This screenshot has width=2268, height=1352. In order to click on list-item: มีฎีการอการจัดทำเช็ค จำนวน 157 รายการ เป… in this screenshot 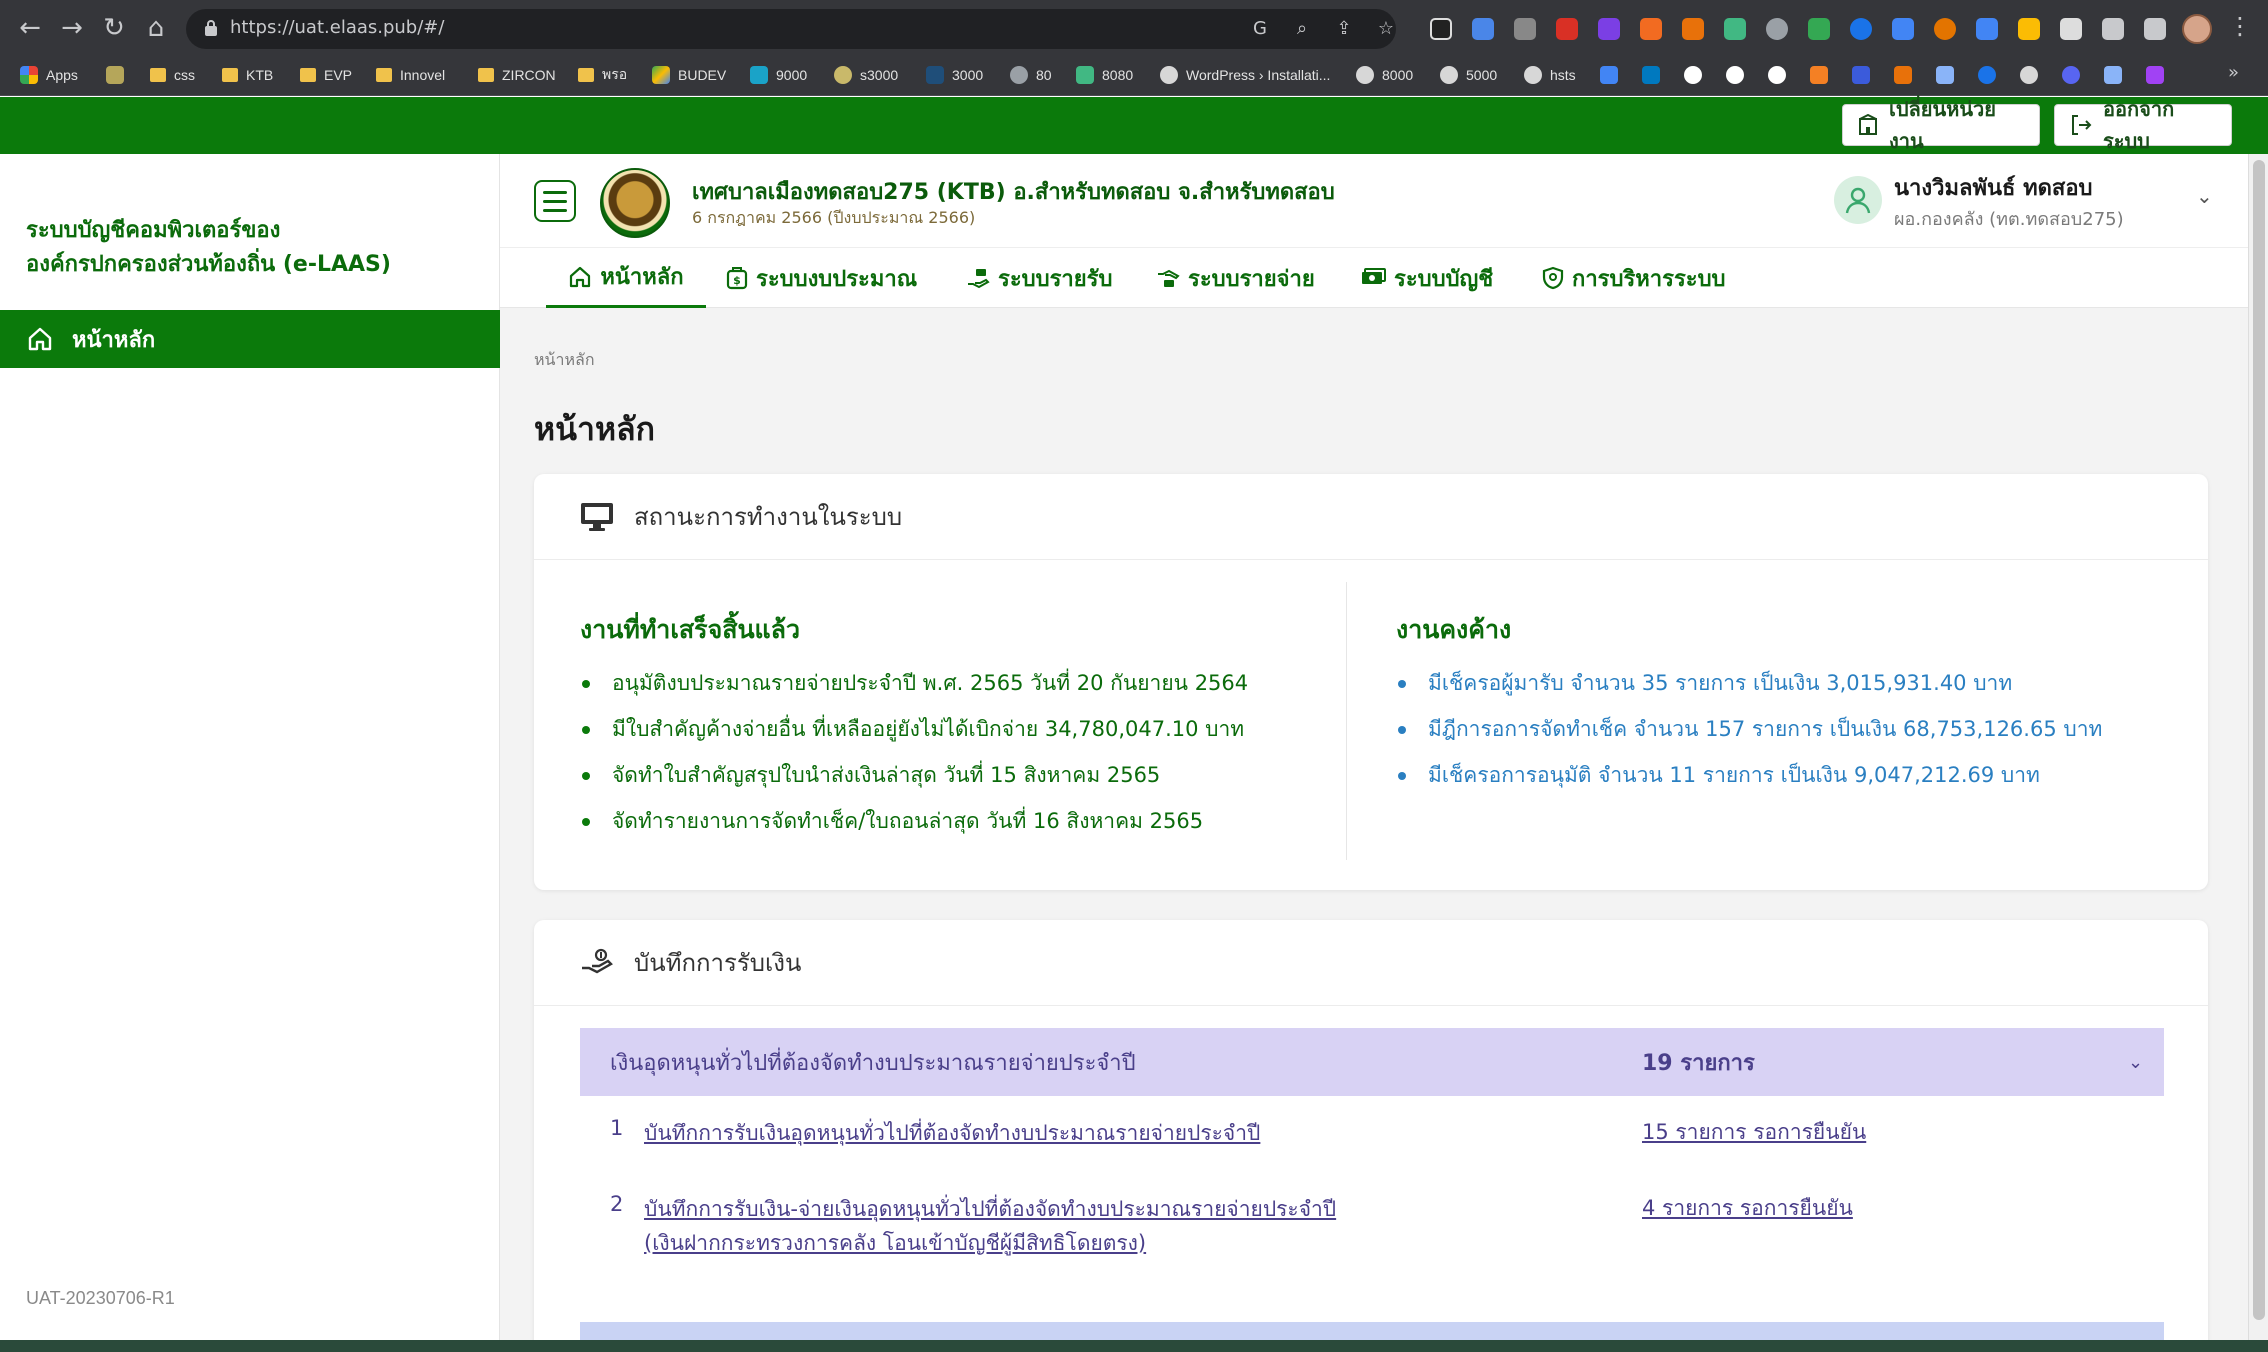, I will do `click(1749, 729)`.